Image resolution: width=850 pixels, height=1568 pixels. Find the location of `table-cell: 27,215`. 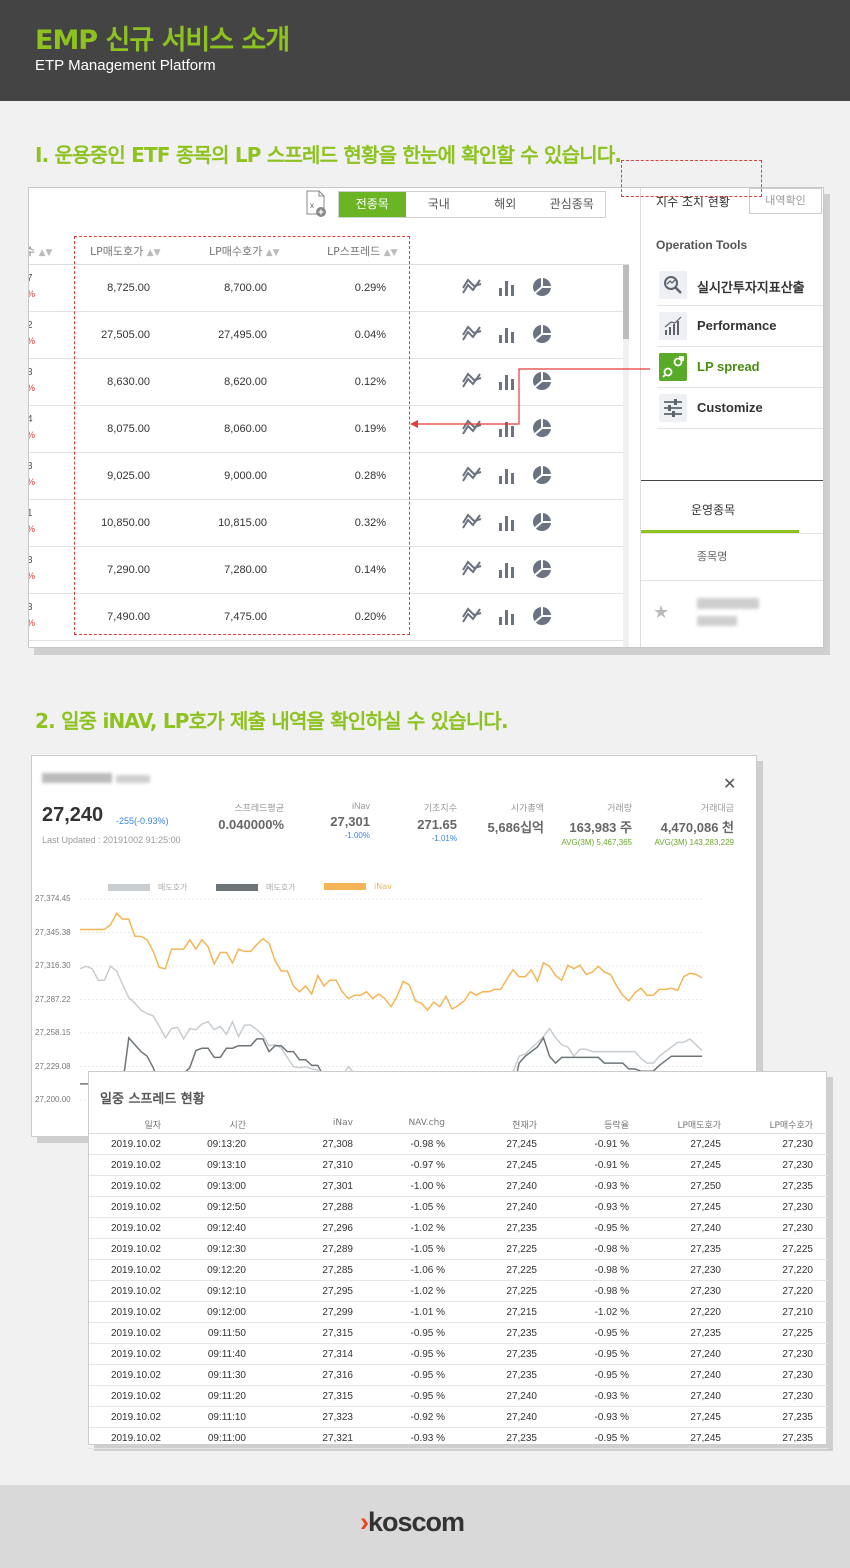

table-cell: 27,215 is located at coordinates (521, 1312).